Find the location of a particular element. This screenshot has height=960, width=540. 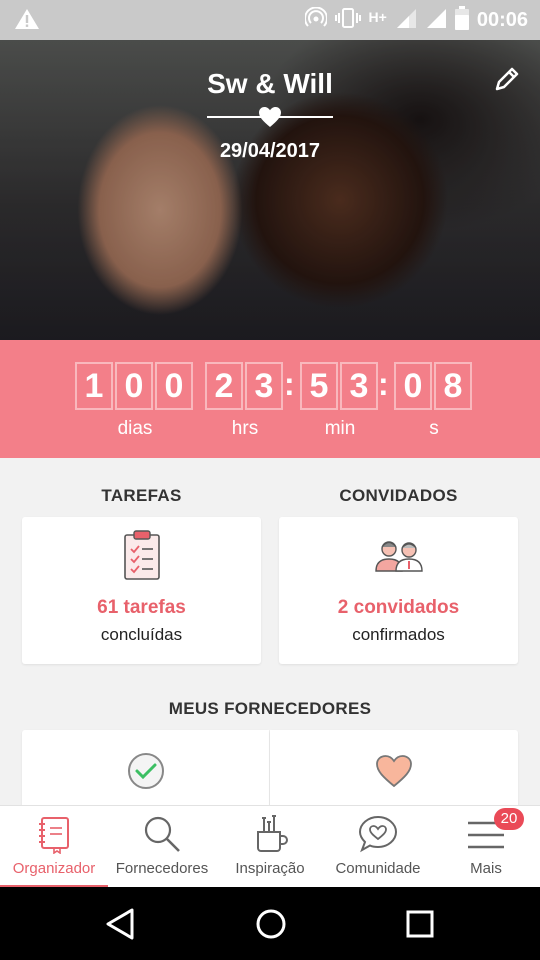

warning-icon is located at coordinates (27, 21).